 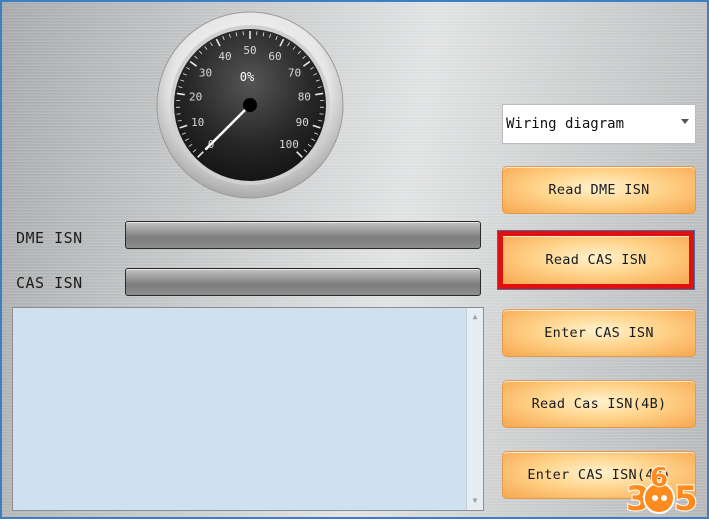 I want to click on read-cas-isn-4b-button: Read Cas ISN(4B), so click(x=599, y=404).